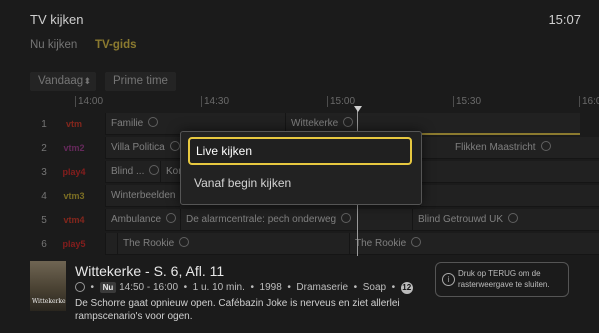 Image resolution: width=599 pixels, height=333 pixels. Describe the element at coordinates (564, 19) in the screenshot. I see `clock: 15:07` at that location.